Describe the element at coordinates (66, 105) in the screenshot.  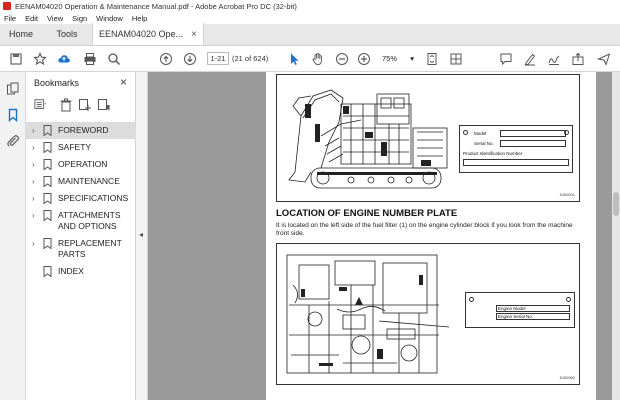
I see `delete-bookmark-icon` at that location.